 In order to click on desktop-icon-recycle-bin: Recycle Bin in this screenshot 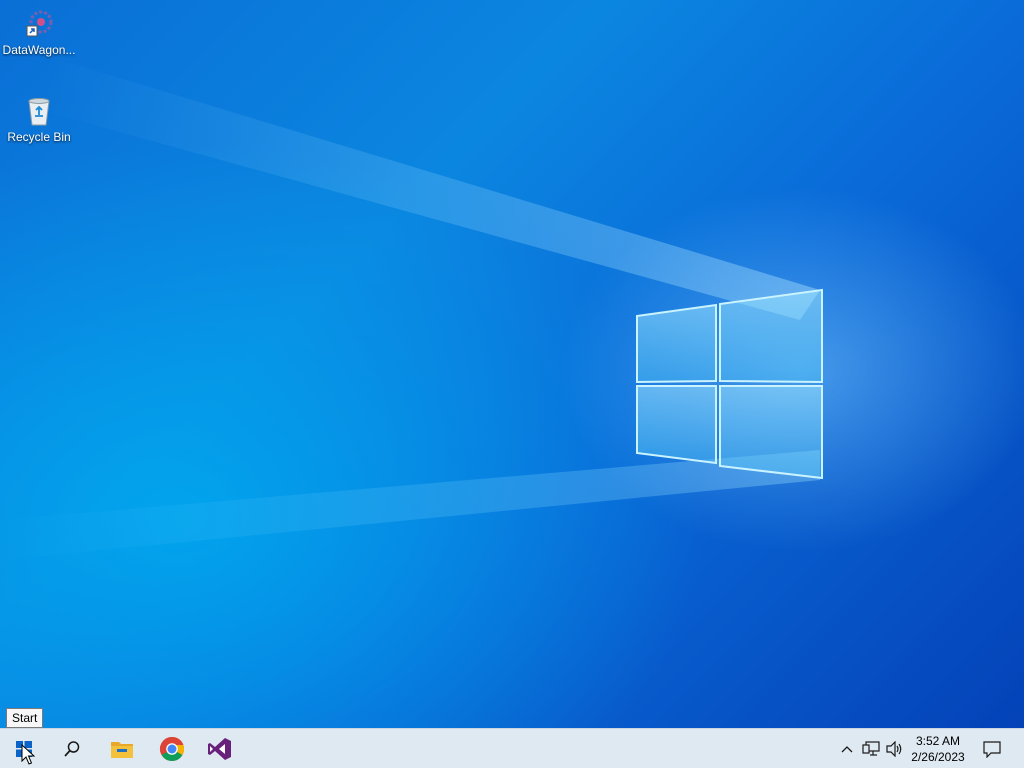, I will do `click(39, 119)`.